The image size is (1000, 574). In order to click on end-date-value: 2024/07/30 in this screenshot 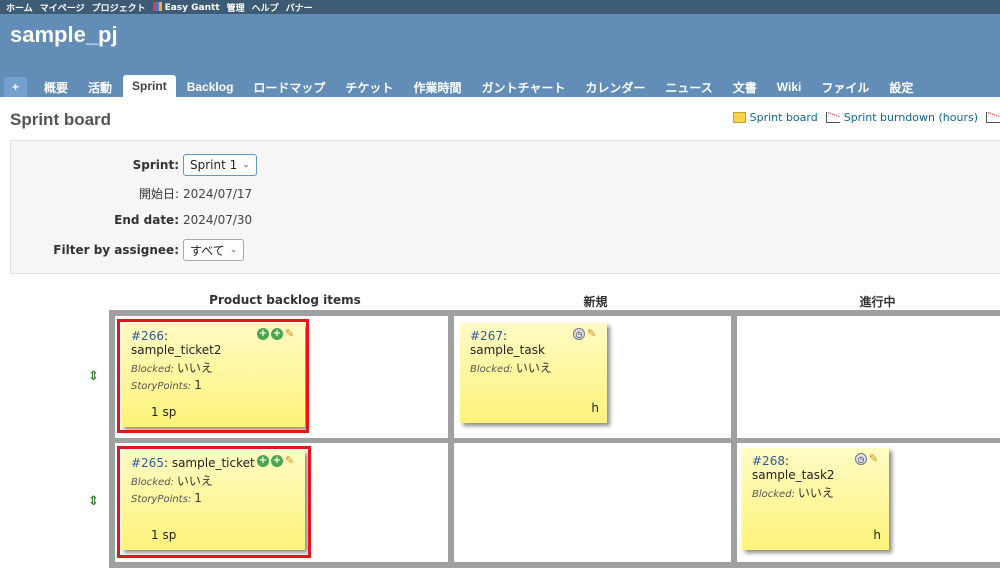, I will do `click(218, 220)`.